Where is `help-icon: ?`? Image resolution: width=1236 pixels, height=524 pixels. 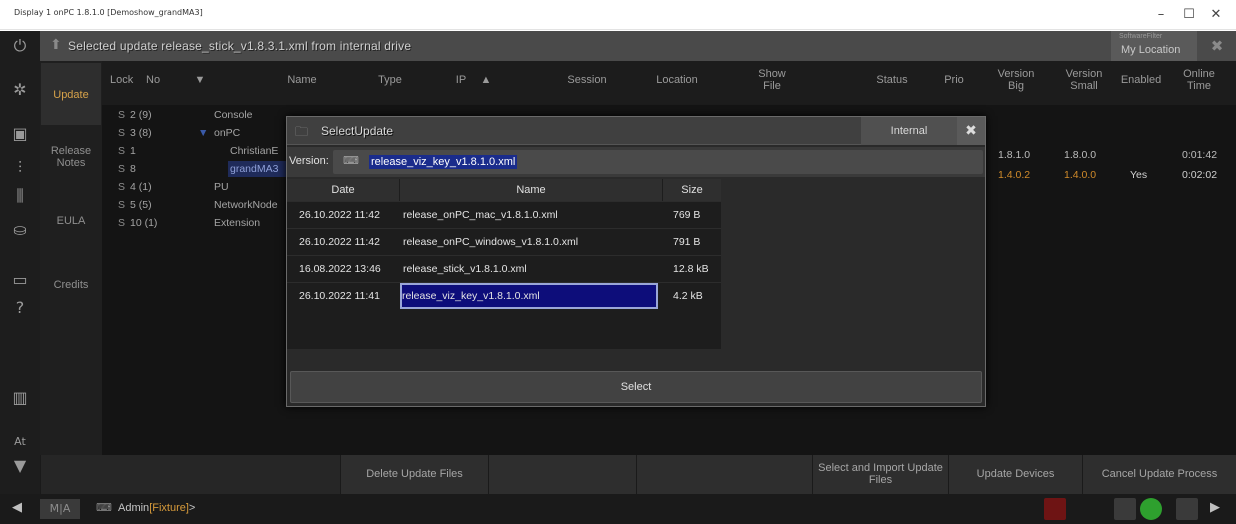
help-icon: ? is located at coordinates (20, 308).